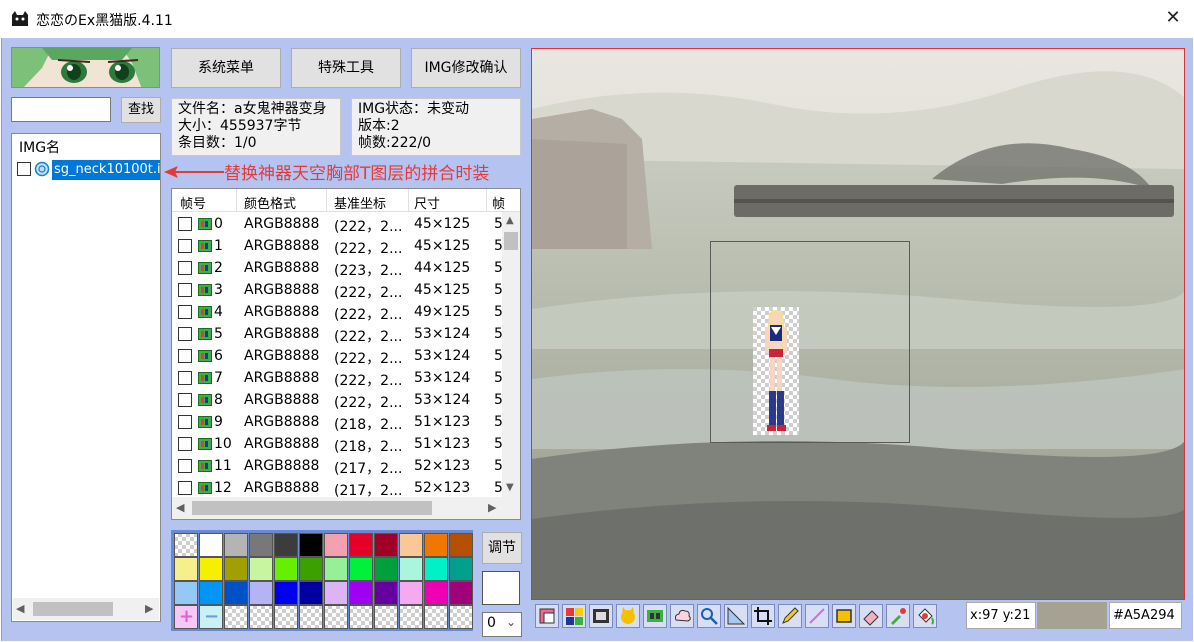 Image resolution: width=1194 pixels, height=642 pixels. Describe the element at coordinates (337, 378) in the screenshot. I see `table-row: 7 ARGB8888 (222，2... 53×124 5` at that location.